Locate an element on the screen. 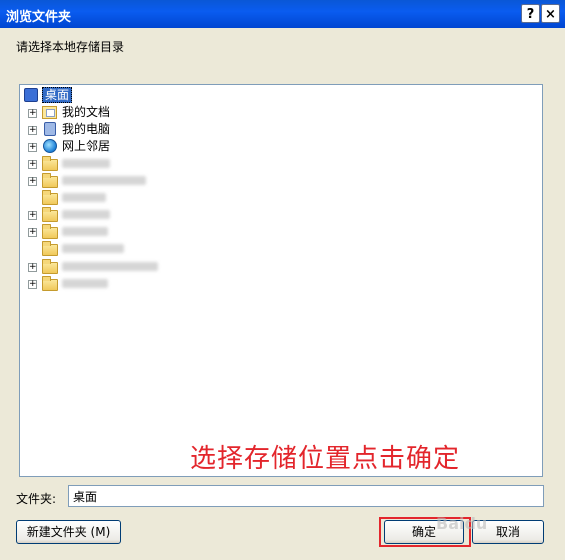  annotation-text: 选择存储位置点击确定 is located at coordinates (325, 459).